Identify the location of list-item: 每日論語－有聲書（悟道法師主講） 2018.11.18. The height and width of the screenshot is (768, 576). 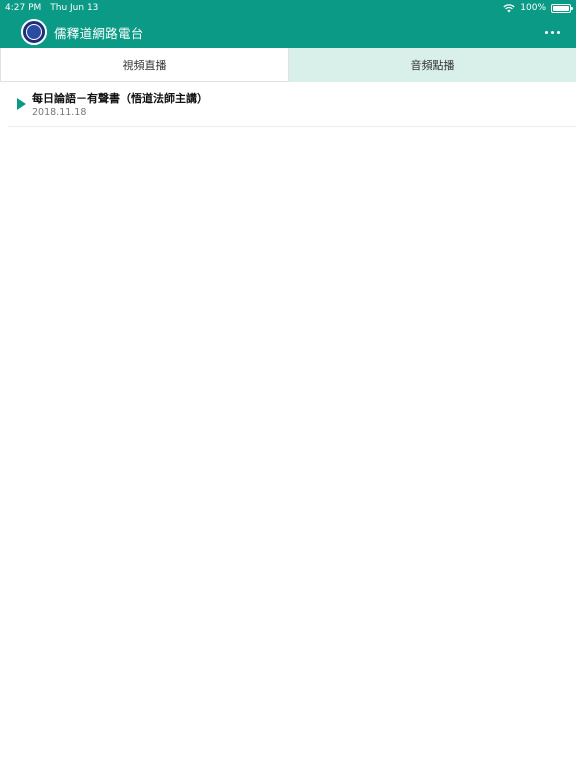
(292, 105).